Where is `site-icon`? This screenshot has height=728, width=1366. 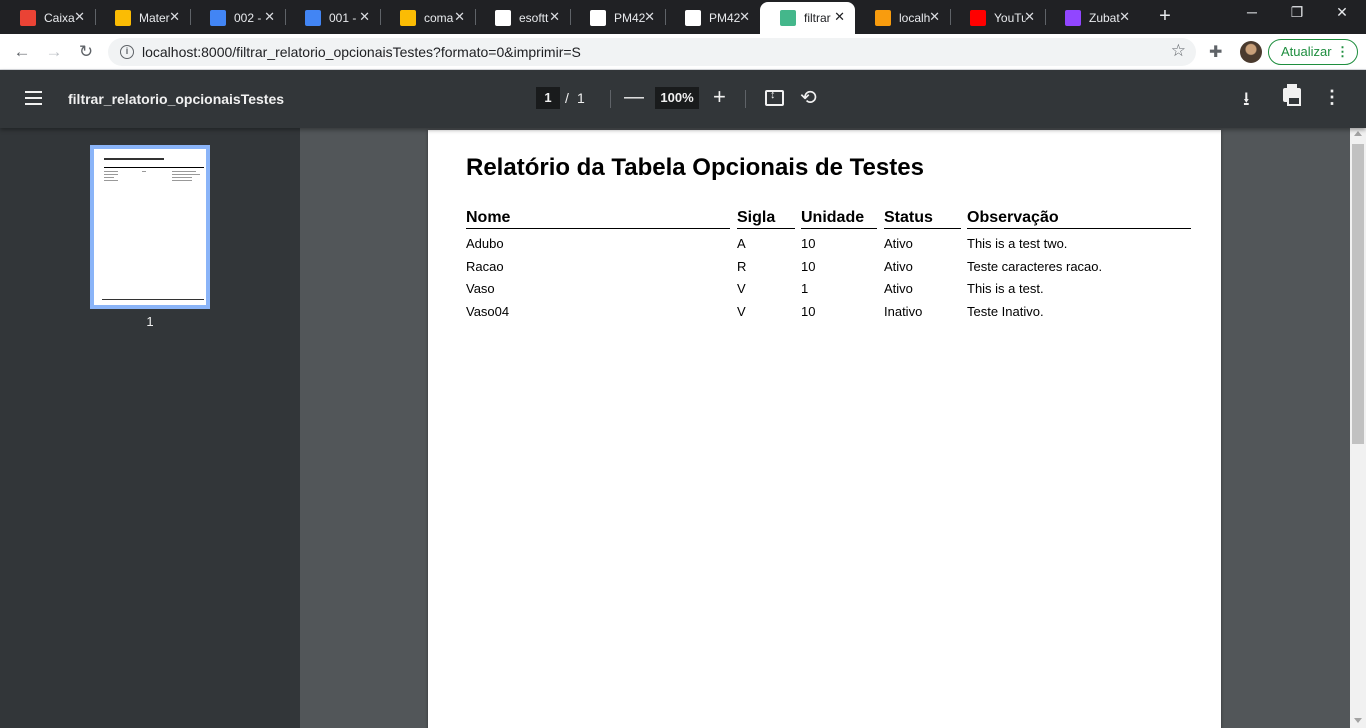
site-icon is located at coordinates (693, 18).